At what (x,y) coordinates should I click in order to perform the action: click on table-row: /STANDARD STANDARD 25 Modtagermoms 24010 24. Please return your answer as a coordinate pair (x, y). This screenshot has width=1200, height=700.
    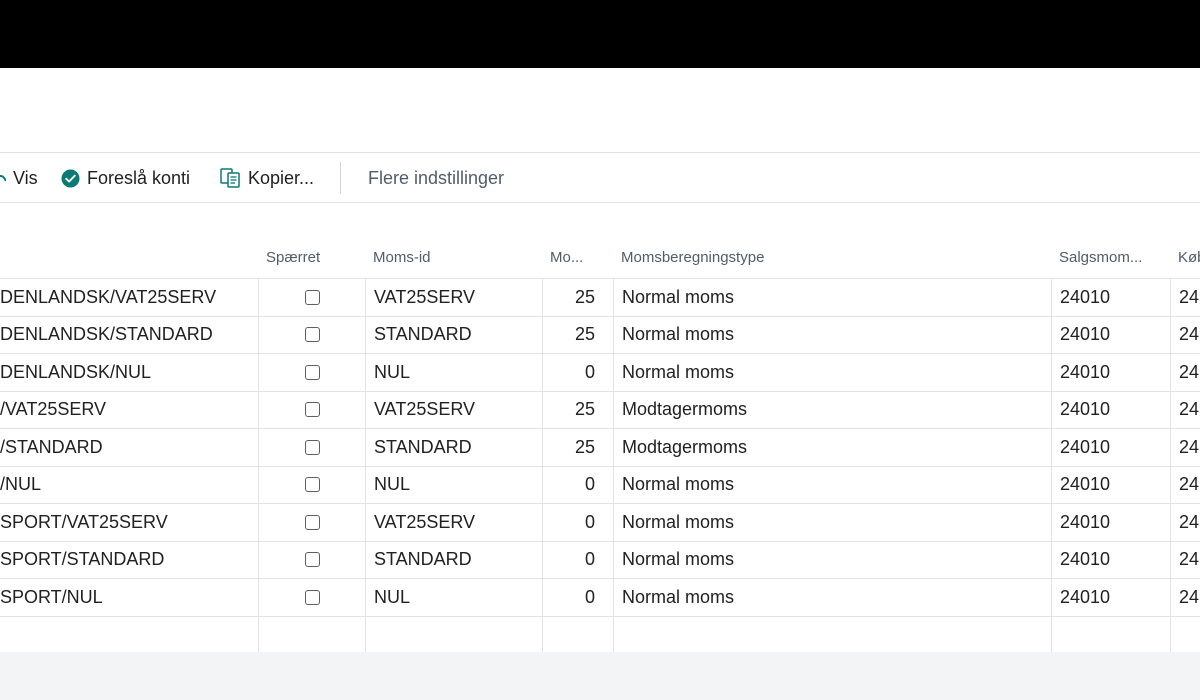
    Looking at the image, I should click on (600, 448).